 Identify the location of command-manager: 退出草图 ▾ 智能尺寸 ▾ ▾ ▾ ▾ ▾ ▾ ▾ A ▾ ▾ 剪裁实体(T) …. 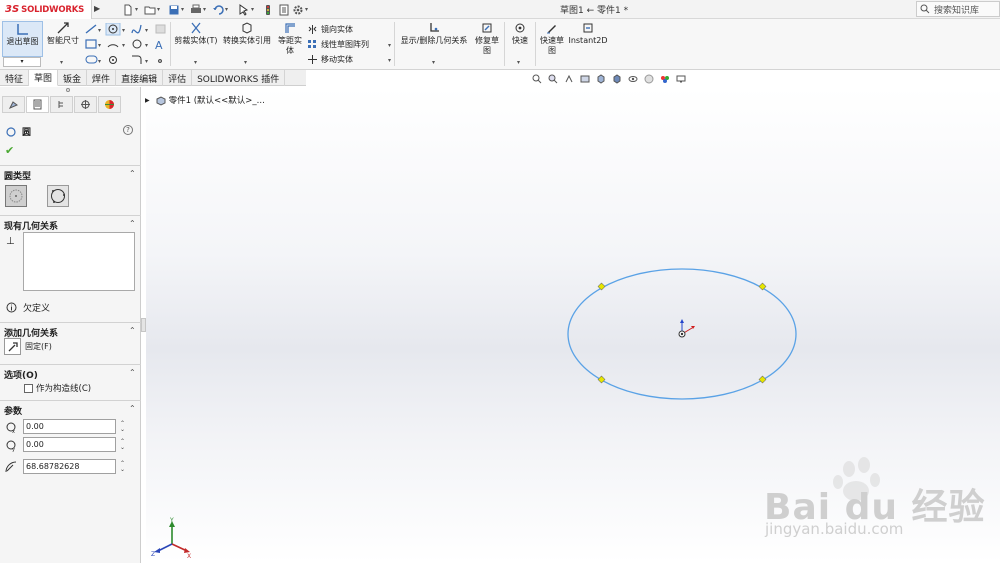
(500, 44).